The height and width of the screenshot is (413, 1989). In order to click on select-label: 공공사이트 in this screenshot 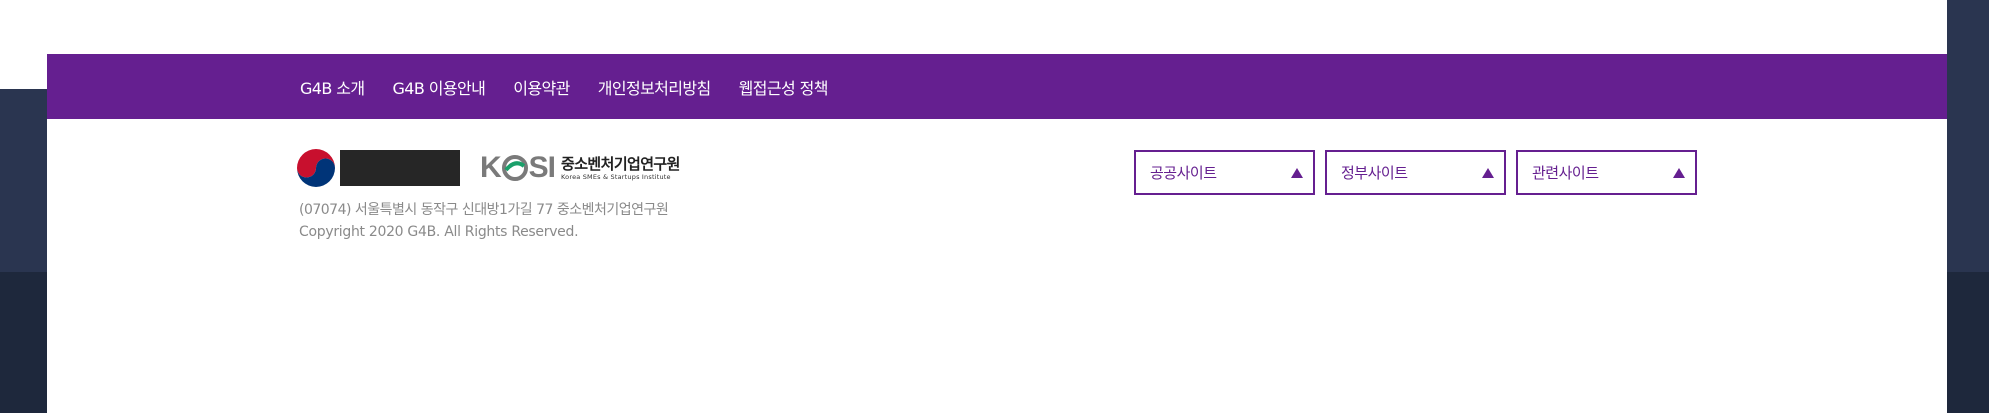, I will do `click(1183, 173)`.